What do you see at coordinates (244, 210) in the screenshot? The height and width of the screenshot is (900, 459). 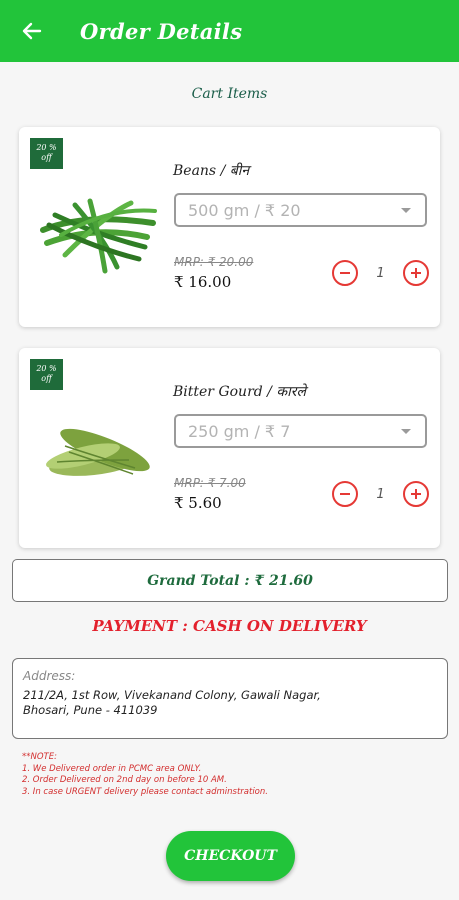 I see `variant-value: 500 gm / ₹ 20` at bounding box center [244, 210].